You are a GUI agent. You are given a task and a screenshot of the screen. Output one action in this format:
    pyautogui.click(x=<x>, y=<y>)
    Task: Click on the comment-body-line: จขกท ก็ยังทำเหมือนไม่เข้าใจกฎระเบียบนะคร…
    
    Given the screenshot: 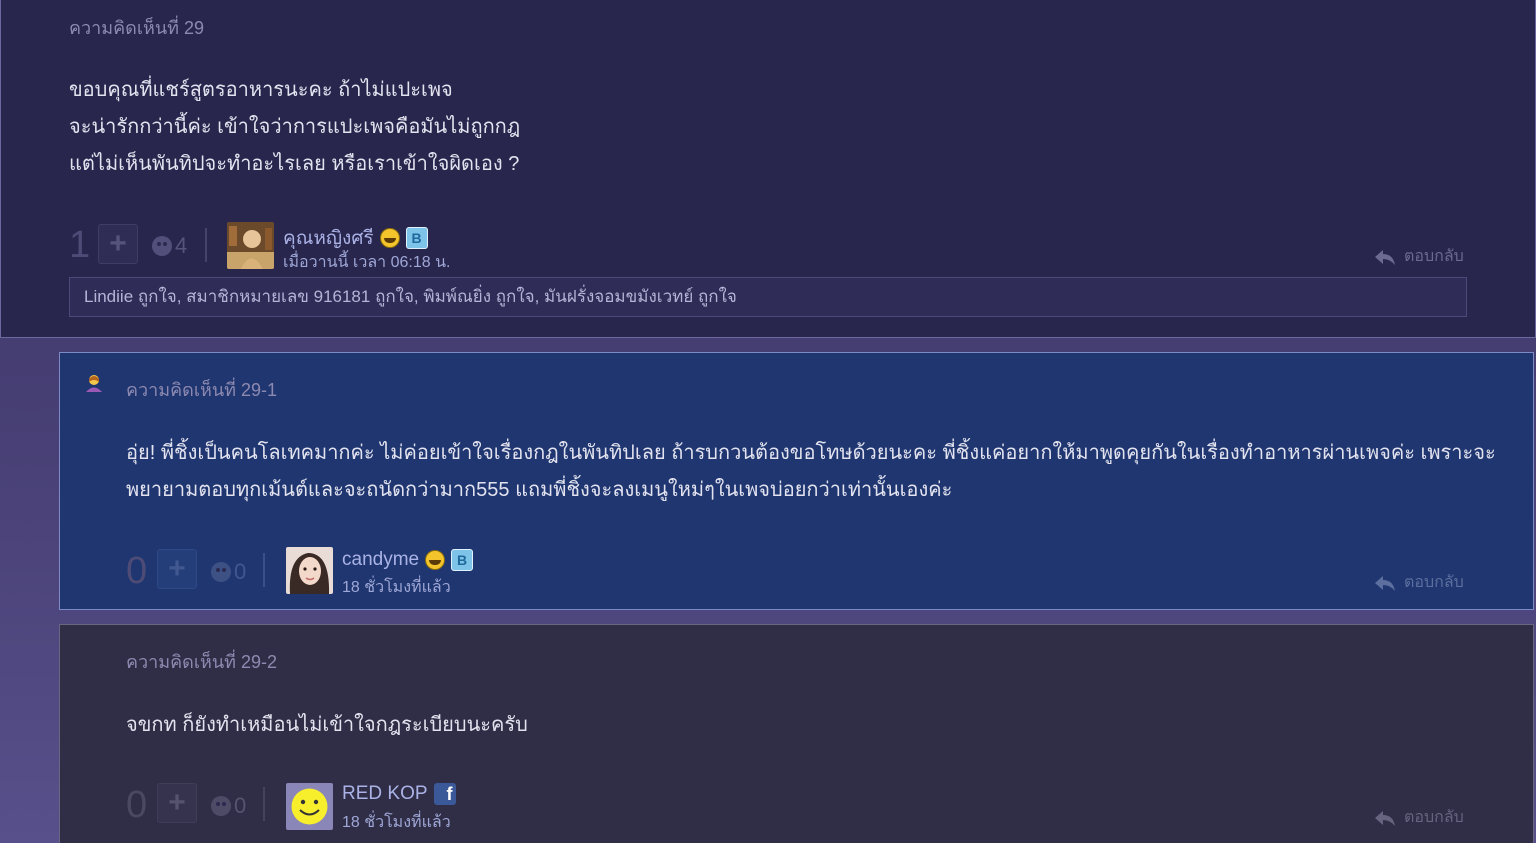 What is the action you would take?
    pyautogui.click(x=327, y=725)
    